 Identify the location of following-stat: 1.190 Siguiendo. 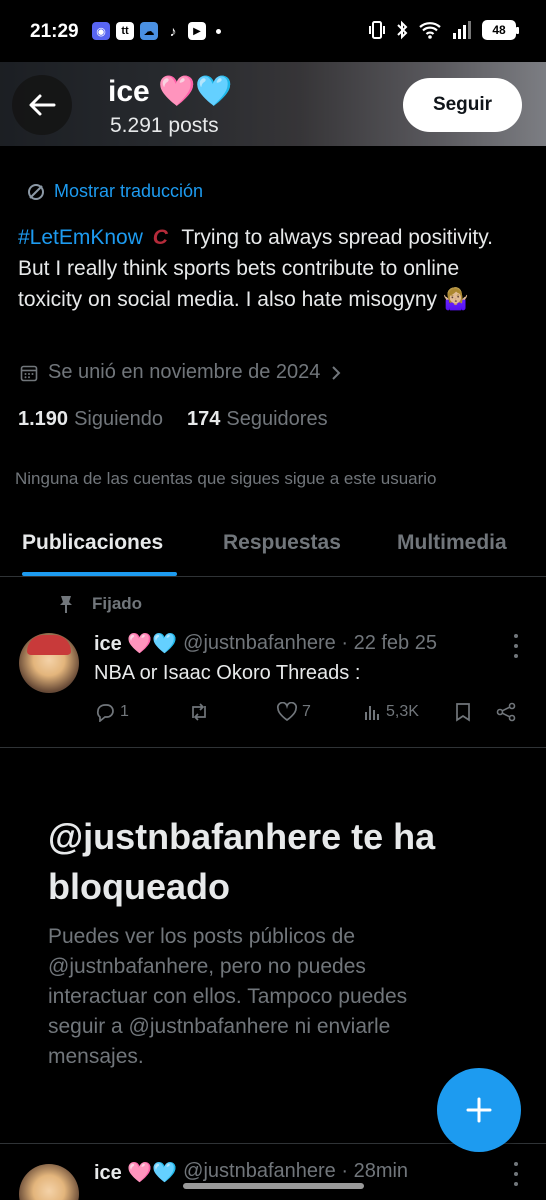
(90, 419).